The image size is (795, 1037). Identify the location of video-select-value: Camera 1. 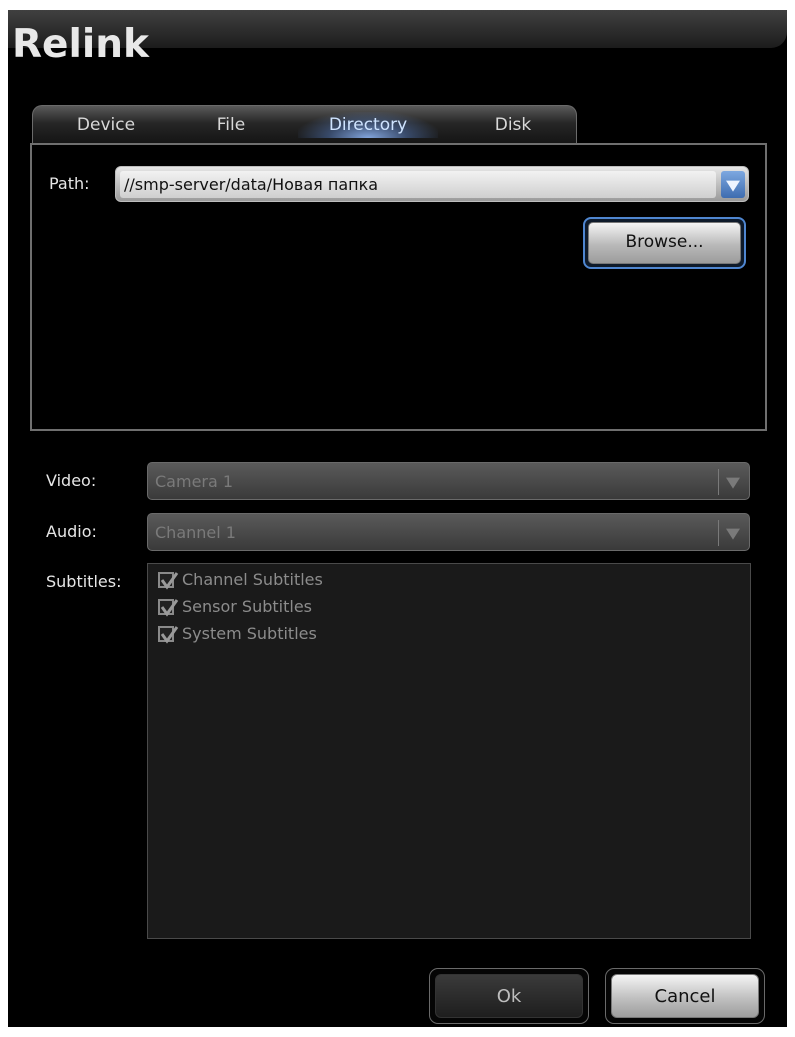
(194, 481).